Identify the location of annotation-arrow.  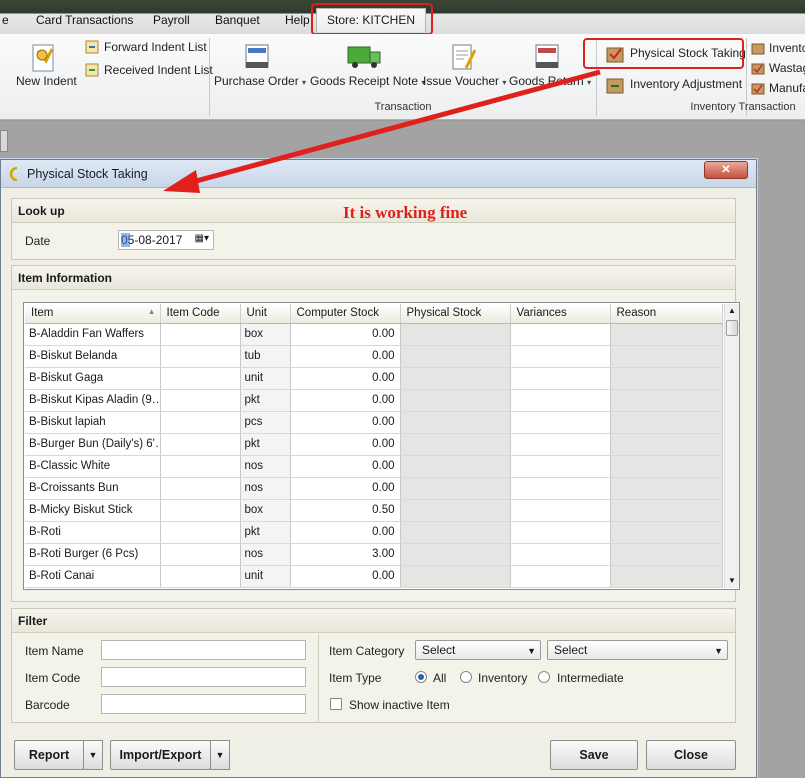
(382, 131).